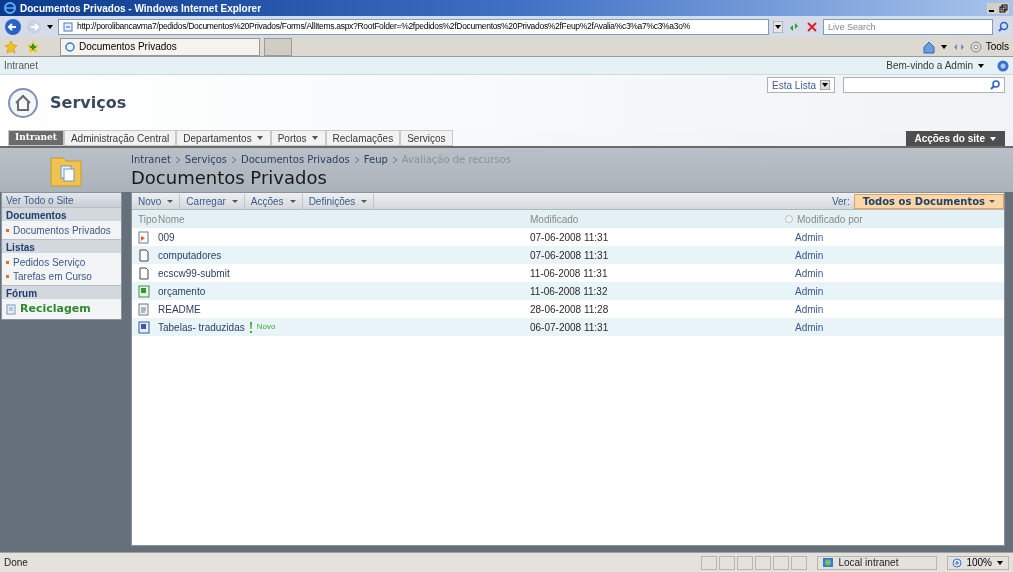  What do you see at coordinates (190, 255) in the screenshot?
I see `file-name-link: computadores` at bounding box center [190, 255].